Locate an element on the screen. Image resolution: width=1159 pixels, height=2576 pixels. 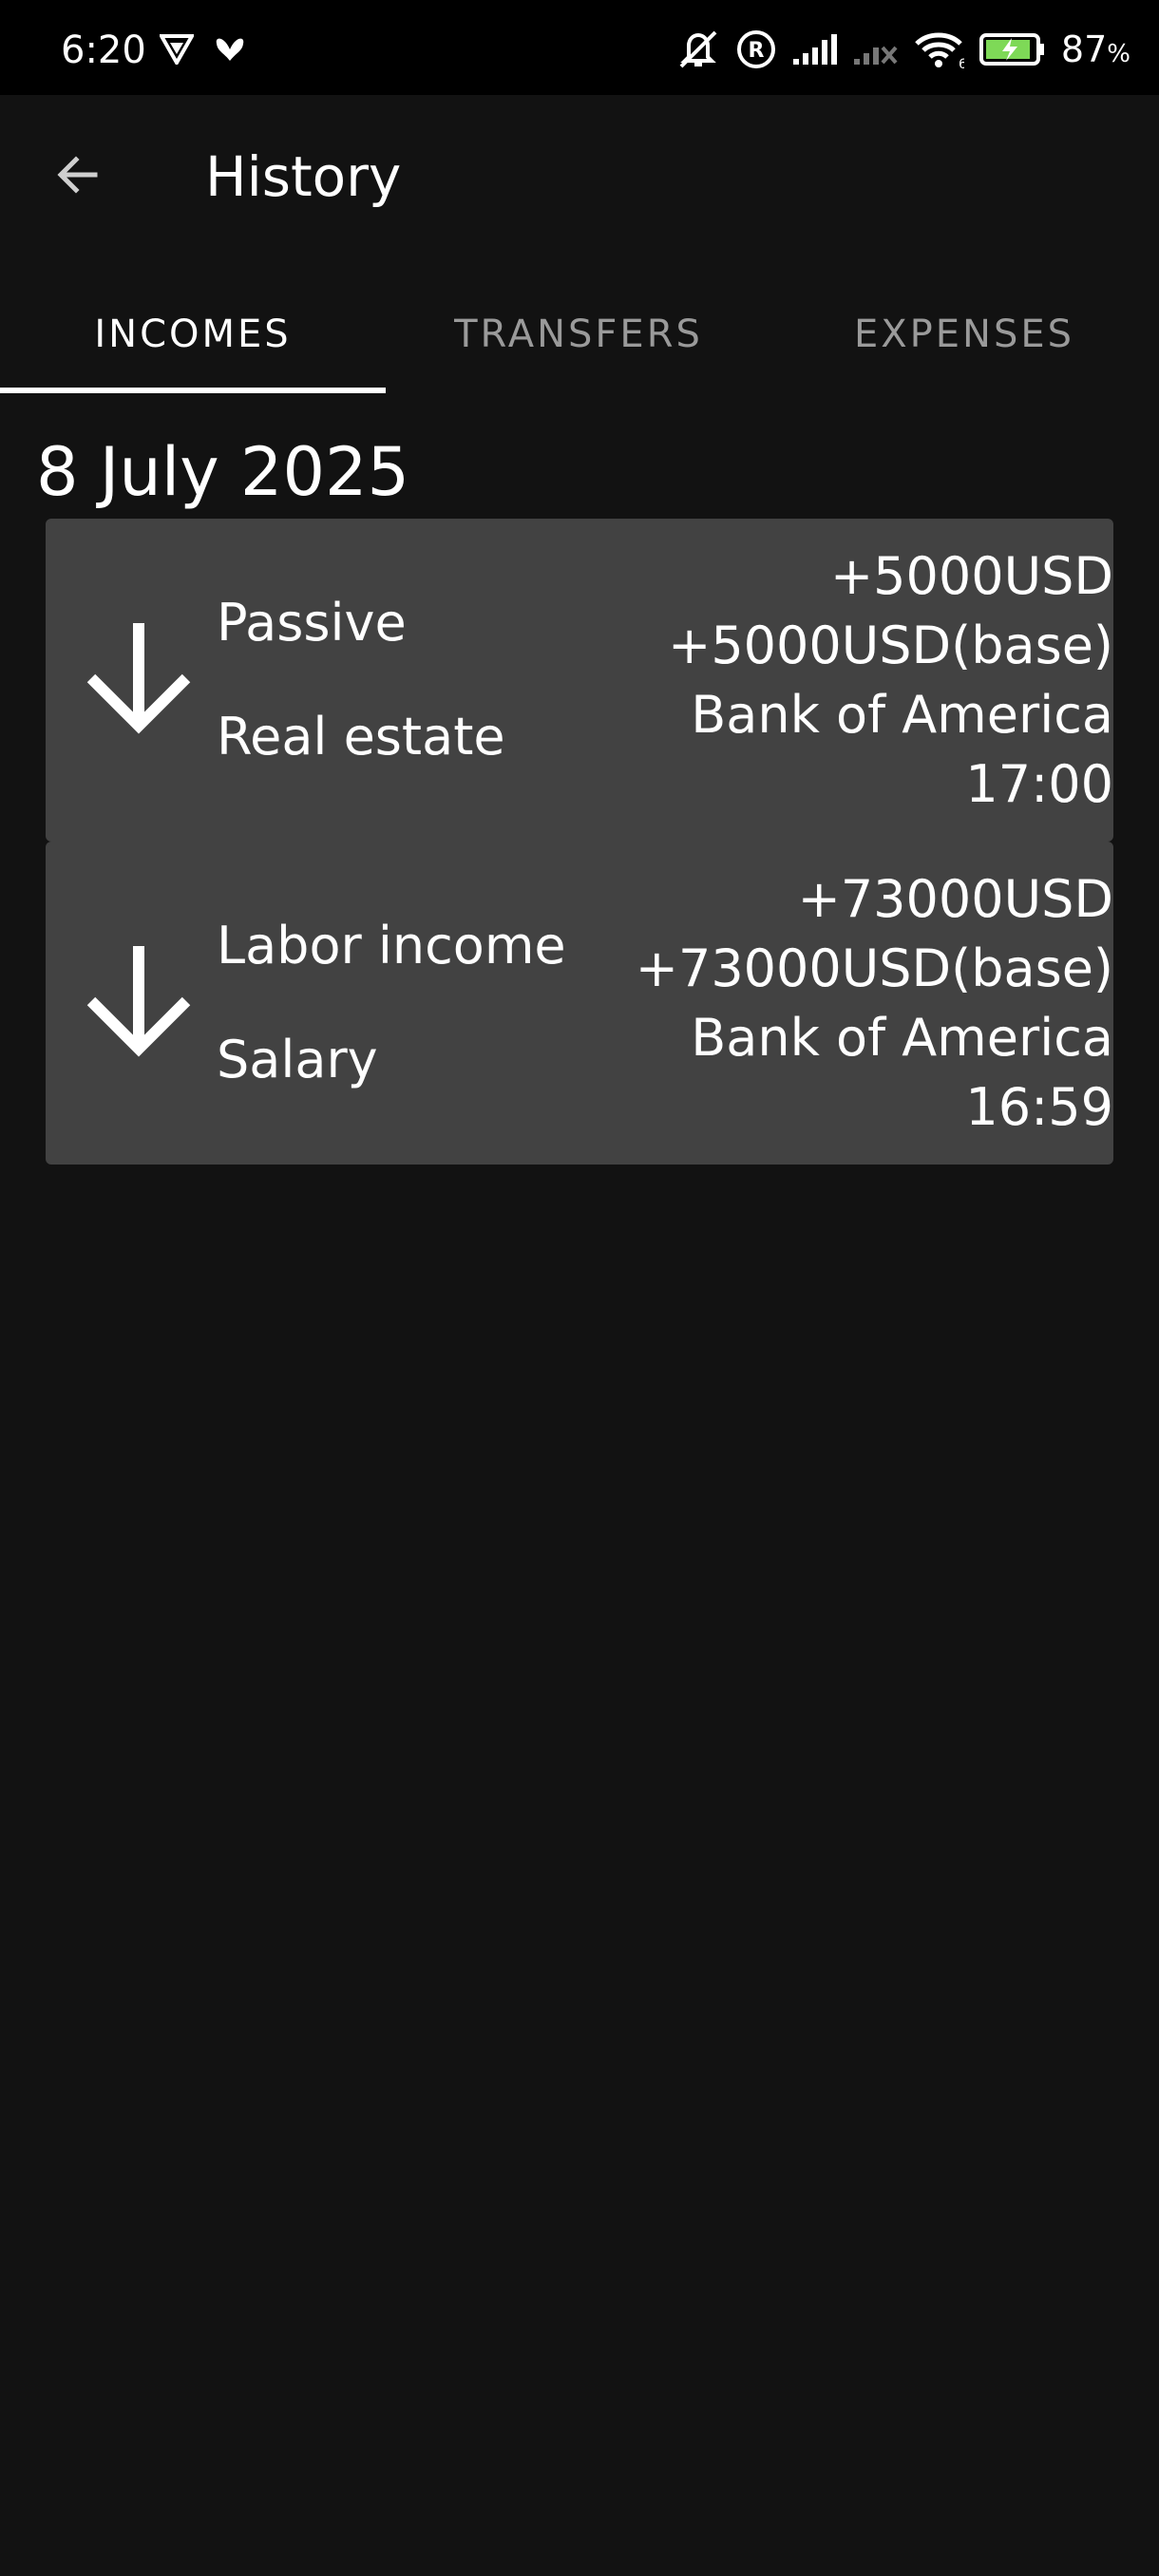
page-title: History is located at coordinates (303, 176).